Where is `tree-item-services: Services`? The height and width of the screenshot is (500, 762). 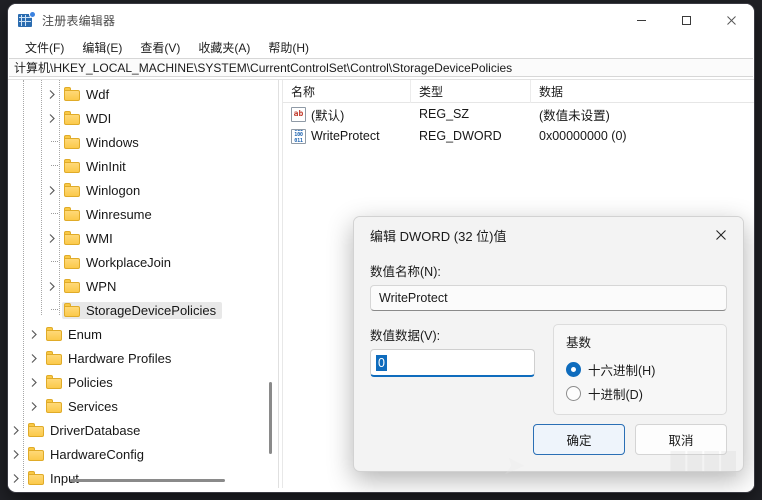 tree-item-services: Services is located at coordinates (134, 406).